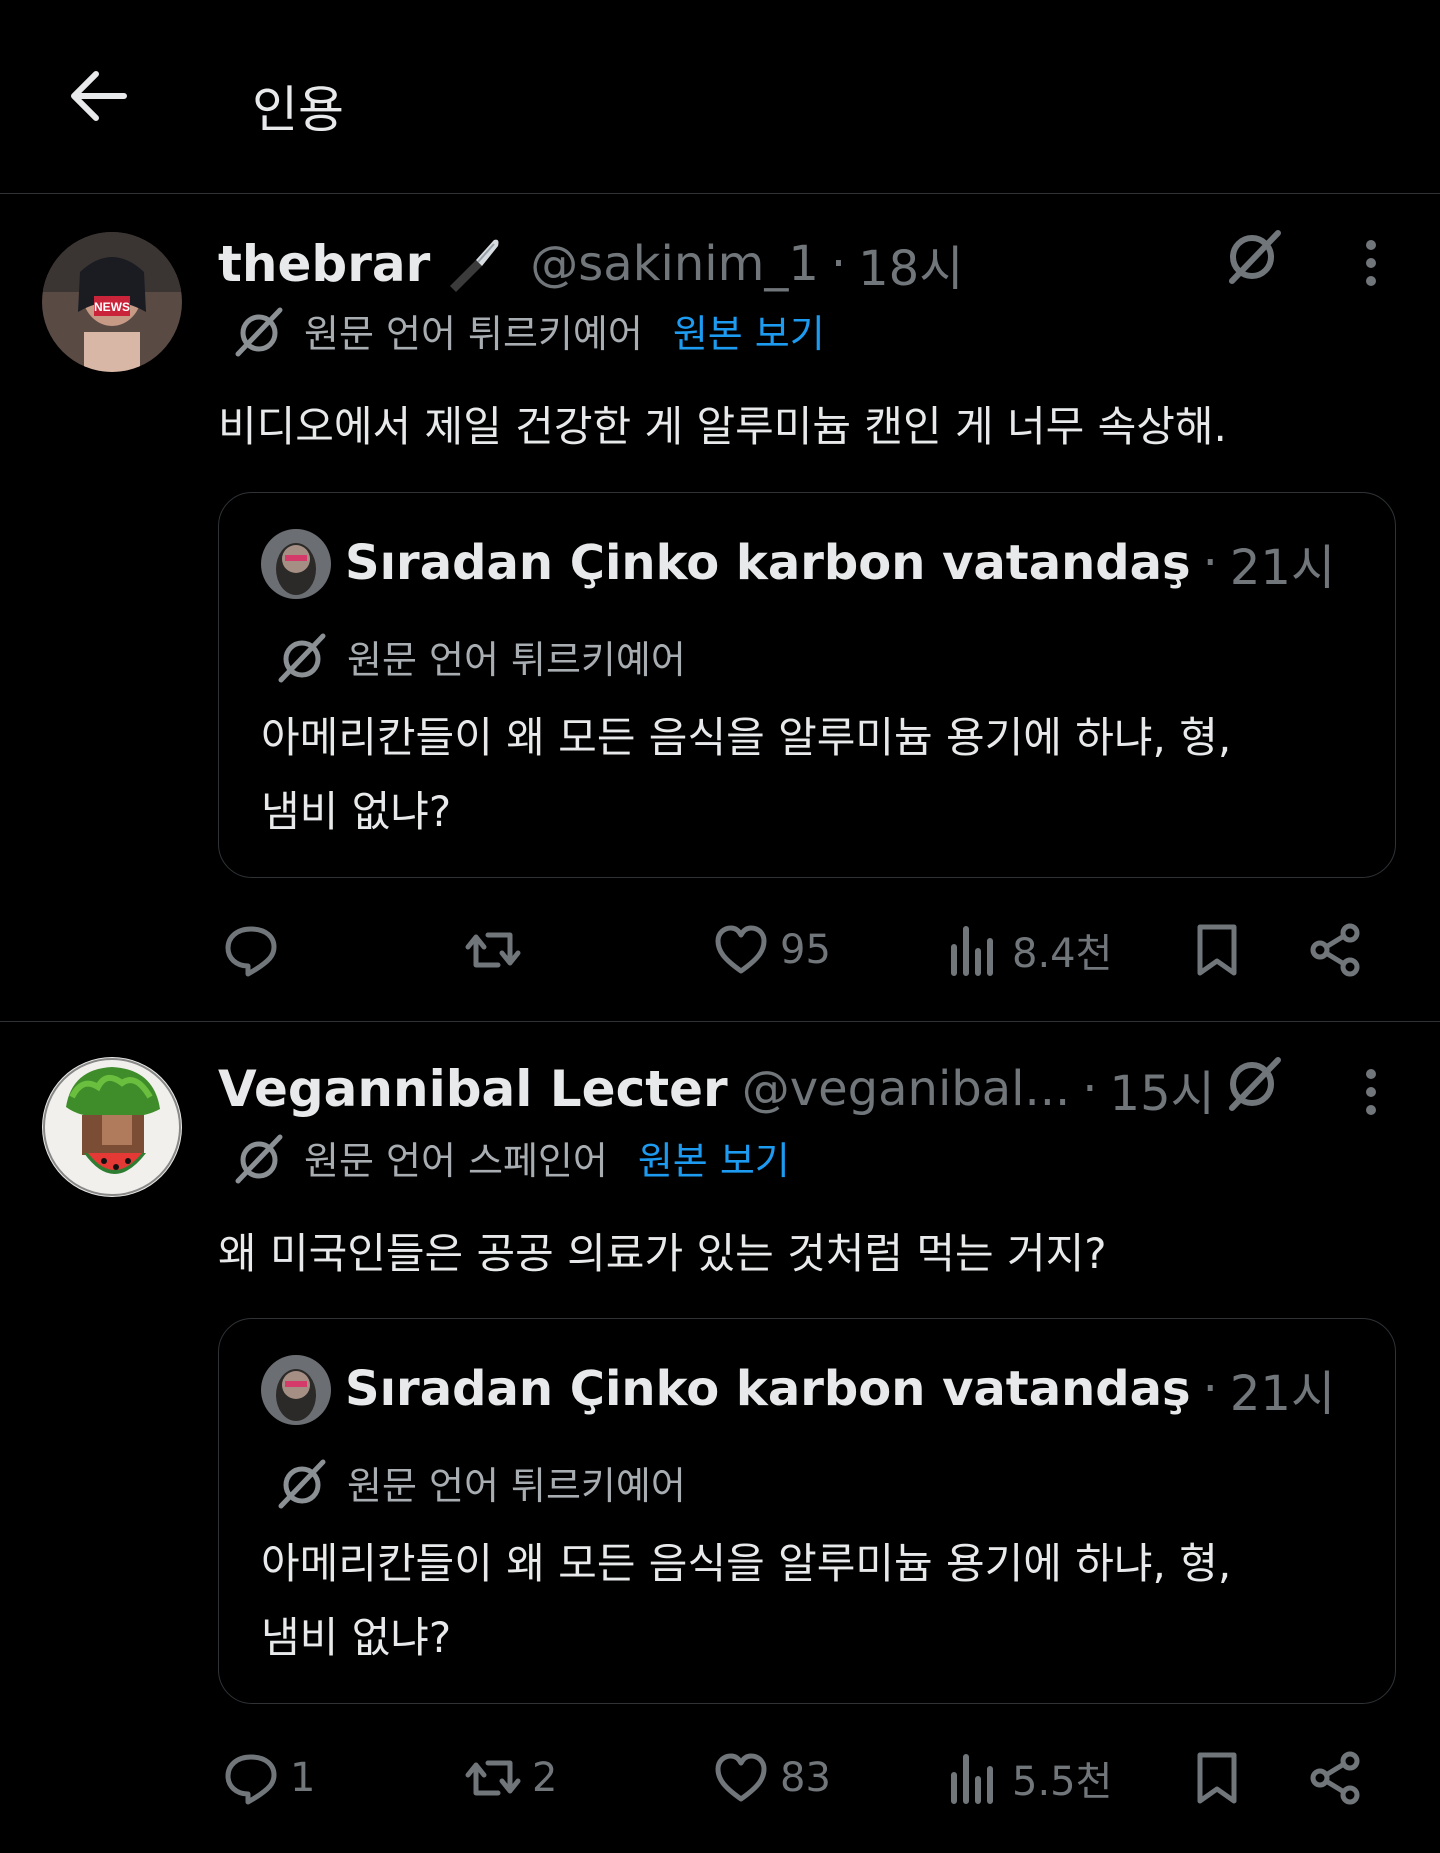  What do you see at coordinates (771, 950) in the screenshot?
I see `like-button: 95` at bounding box center [771, 950].